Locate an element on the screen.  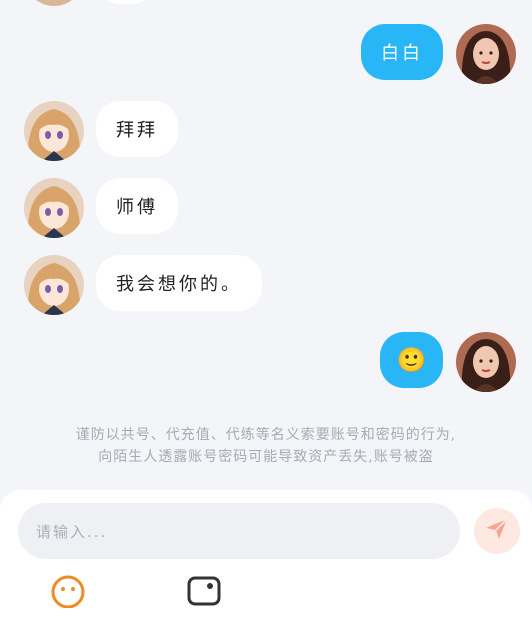
message-bubble-incoming: 拜拜 is located at coordinates (137, 129).